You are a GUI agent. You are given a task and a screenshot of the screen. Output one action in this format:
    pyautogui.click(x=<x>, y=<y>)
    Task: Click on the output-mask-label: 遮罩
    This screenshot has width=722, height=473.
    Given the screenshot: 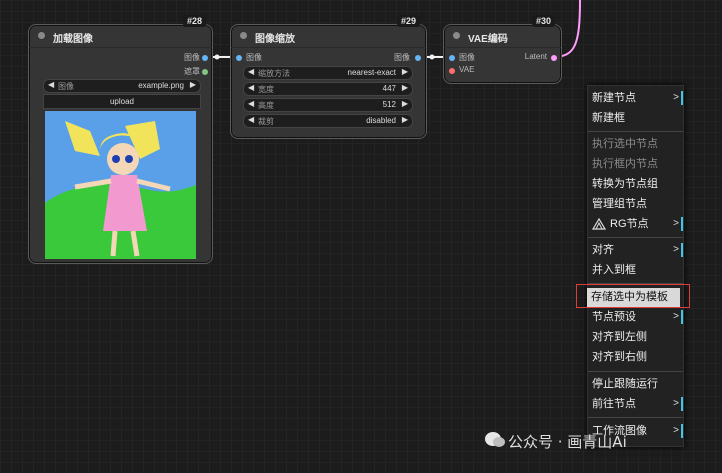 What is the action you would take?
    pyautogui.click(x=192, y=71)
    